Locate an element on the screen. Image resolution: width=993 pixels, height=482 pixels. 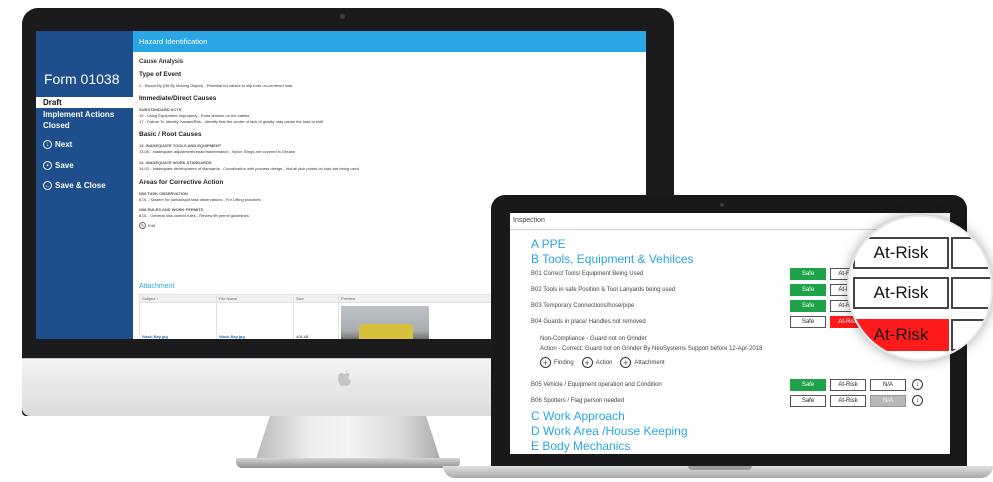
add-action-label: Action is located at coordinates (604, 363).